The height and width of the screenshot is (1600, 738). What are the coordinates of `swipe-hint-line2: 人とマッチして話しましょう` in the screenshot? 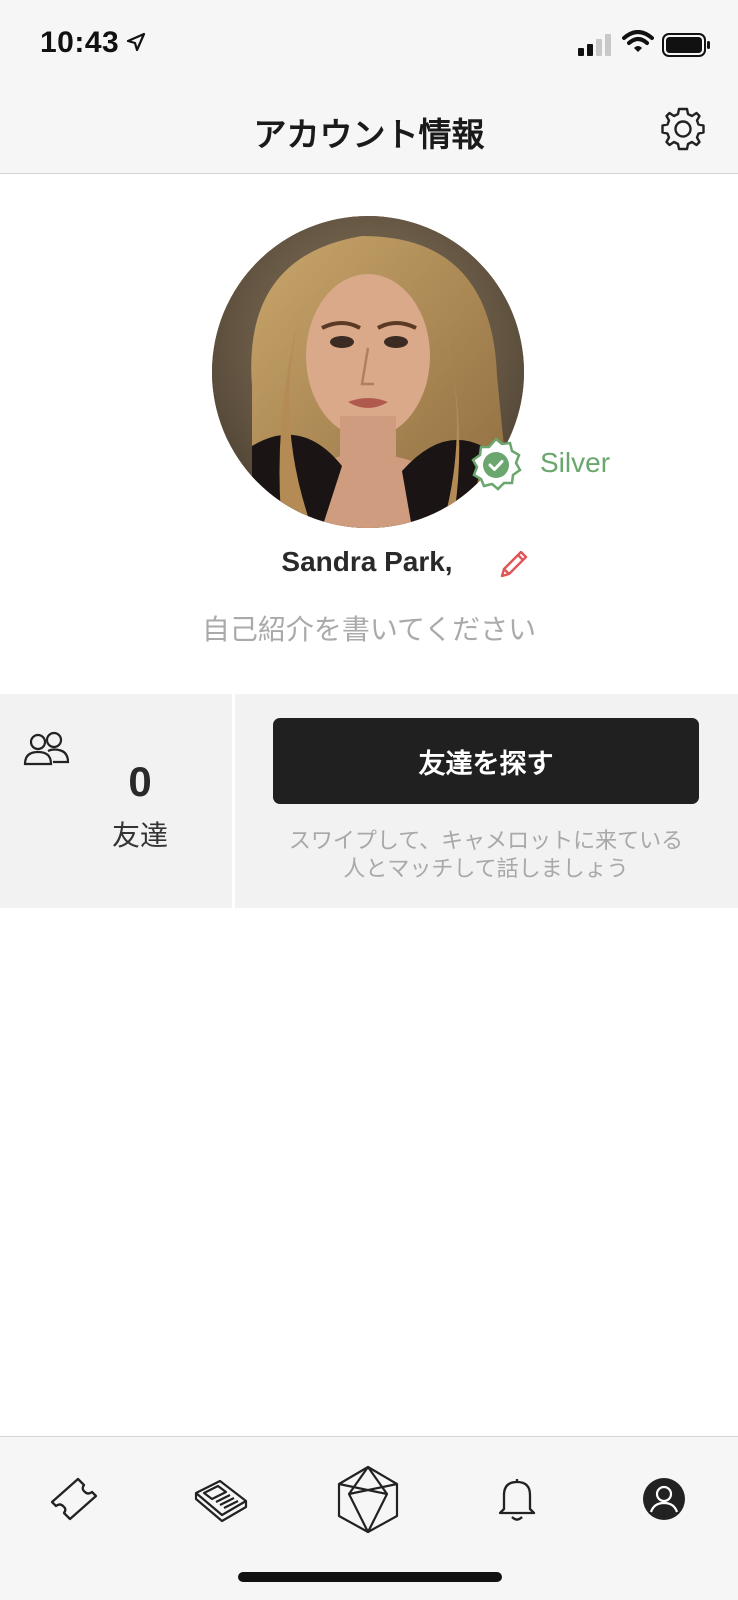 It's located at (486, 869).